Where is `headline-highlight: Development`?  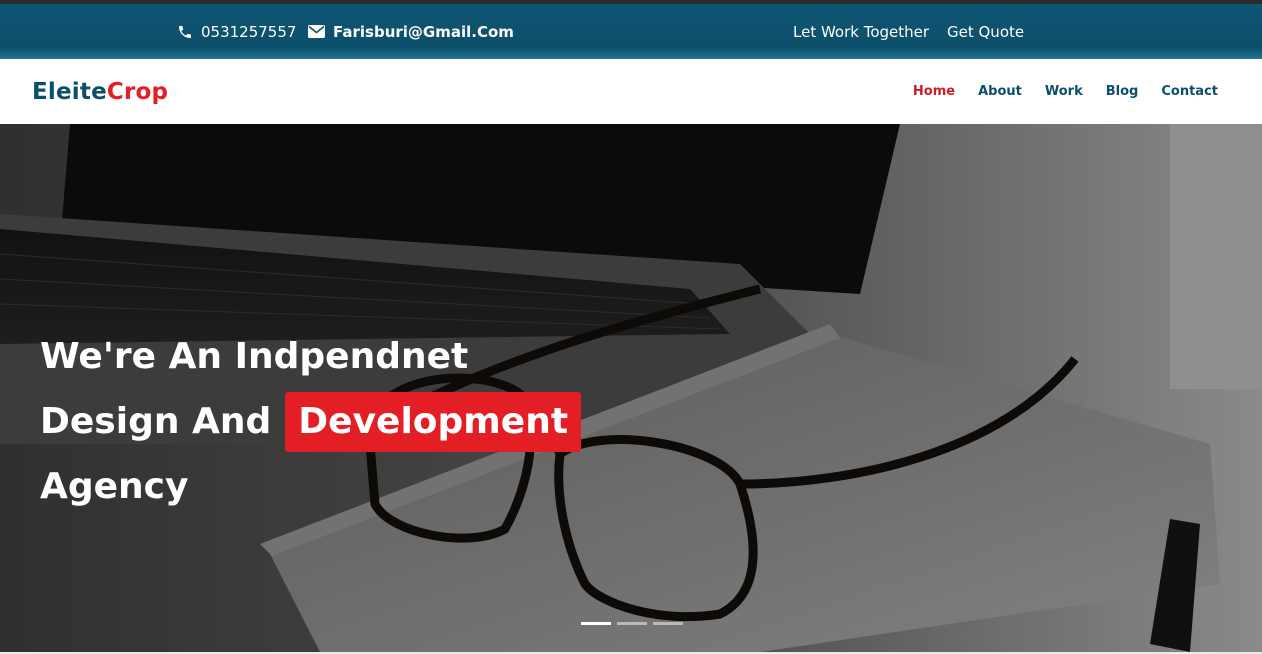 headline-highlight: Development is located at coordinates (433, 421).